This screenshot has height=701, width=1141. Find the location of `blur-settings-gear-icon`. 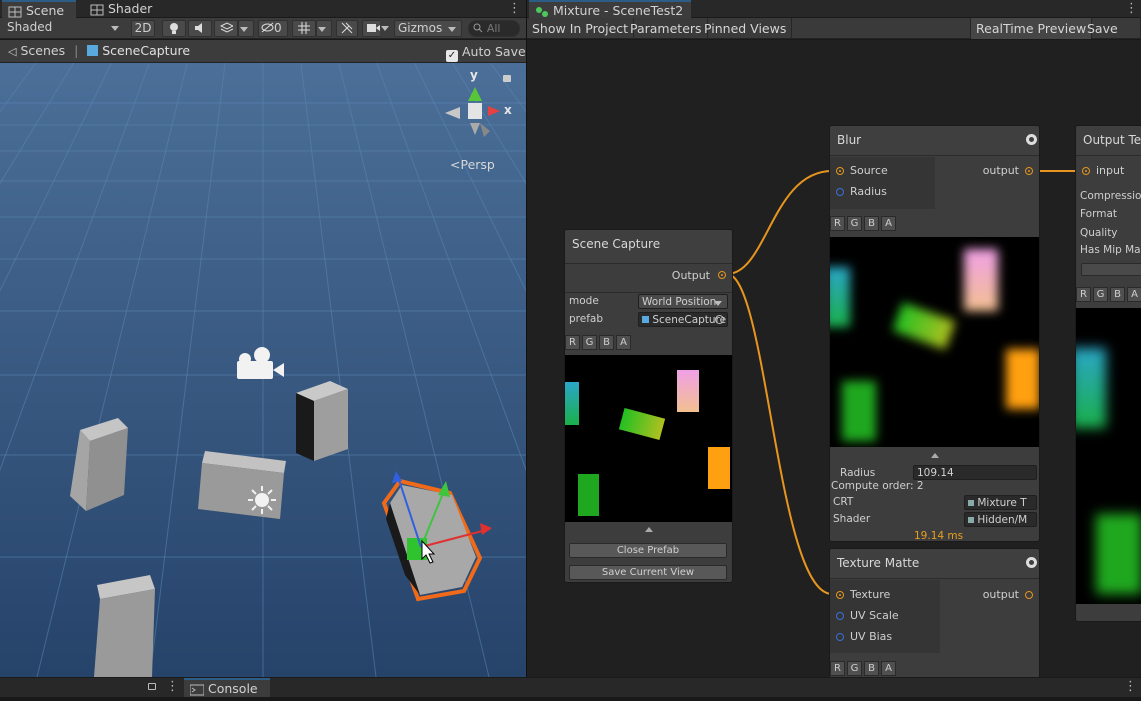

blur-settings-gear-icon is located at coordinates (1031, 139).